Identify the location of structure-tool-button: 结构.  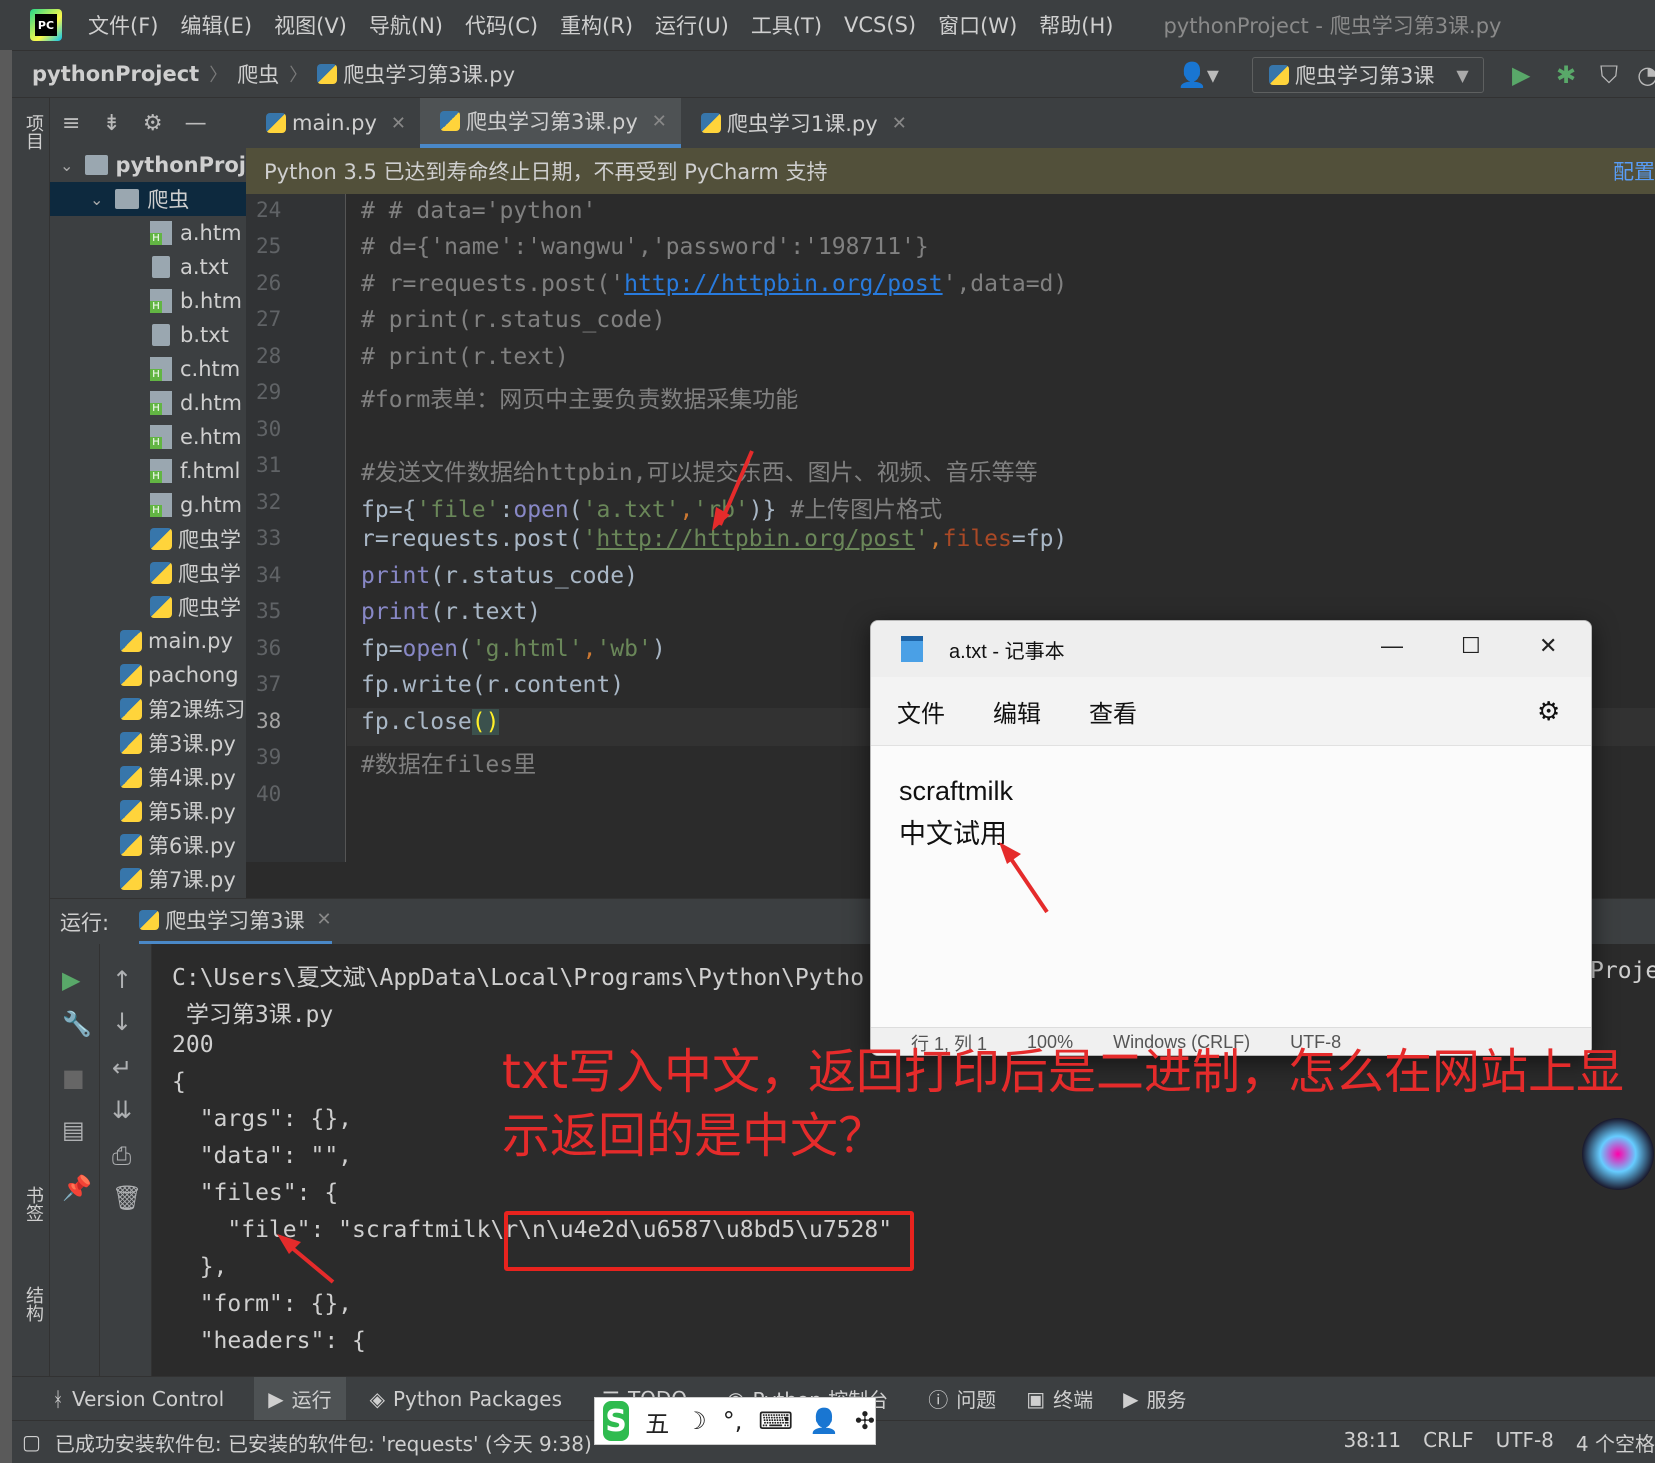
(33, 1304).